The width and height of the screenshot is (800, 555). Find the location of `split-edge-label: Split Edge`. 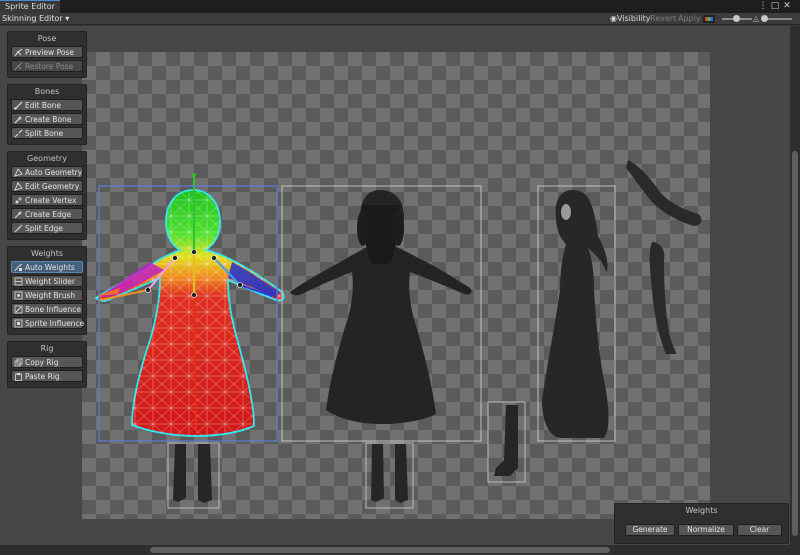

split-edge-label: Split Edge is located at coordinates (44, 228).